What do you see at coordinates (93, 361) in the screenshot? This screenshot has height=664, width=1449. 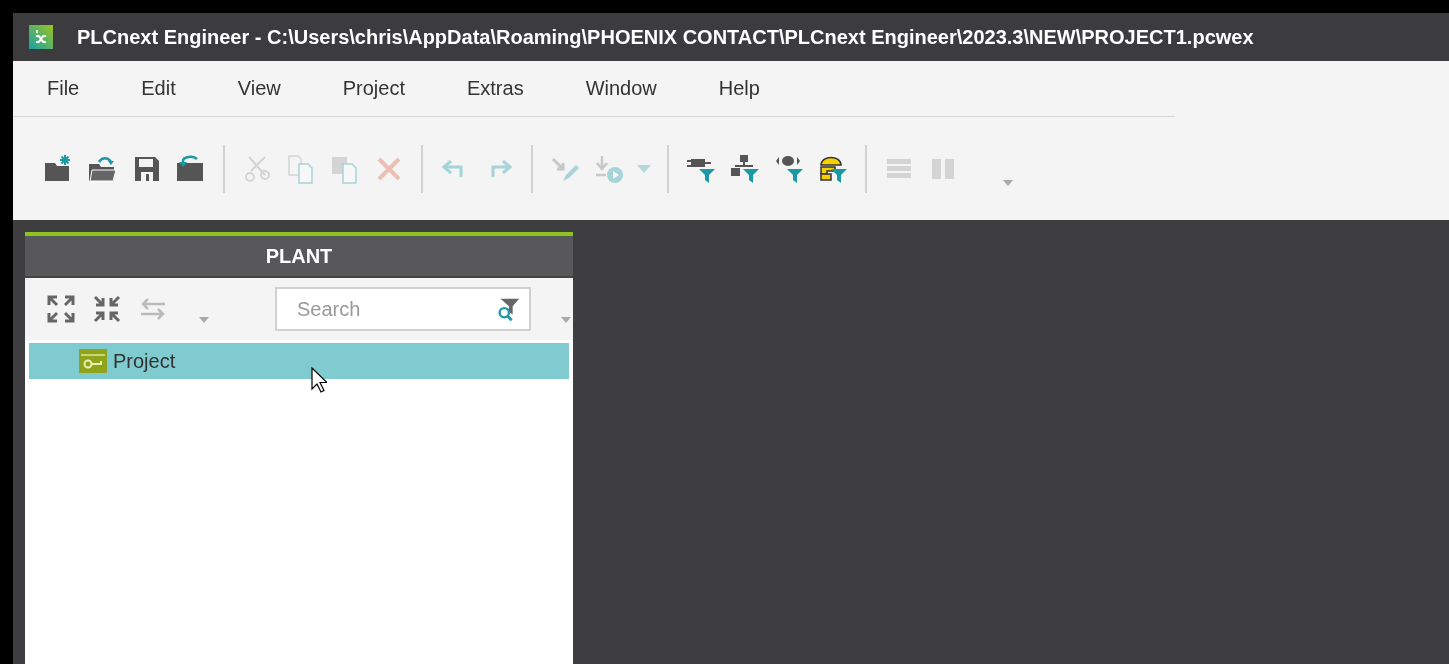 I see `project-folder-icon` at bounding box center [93, 361].